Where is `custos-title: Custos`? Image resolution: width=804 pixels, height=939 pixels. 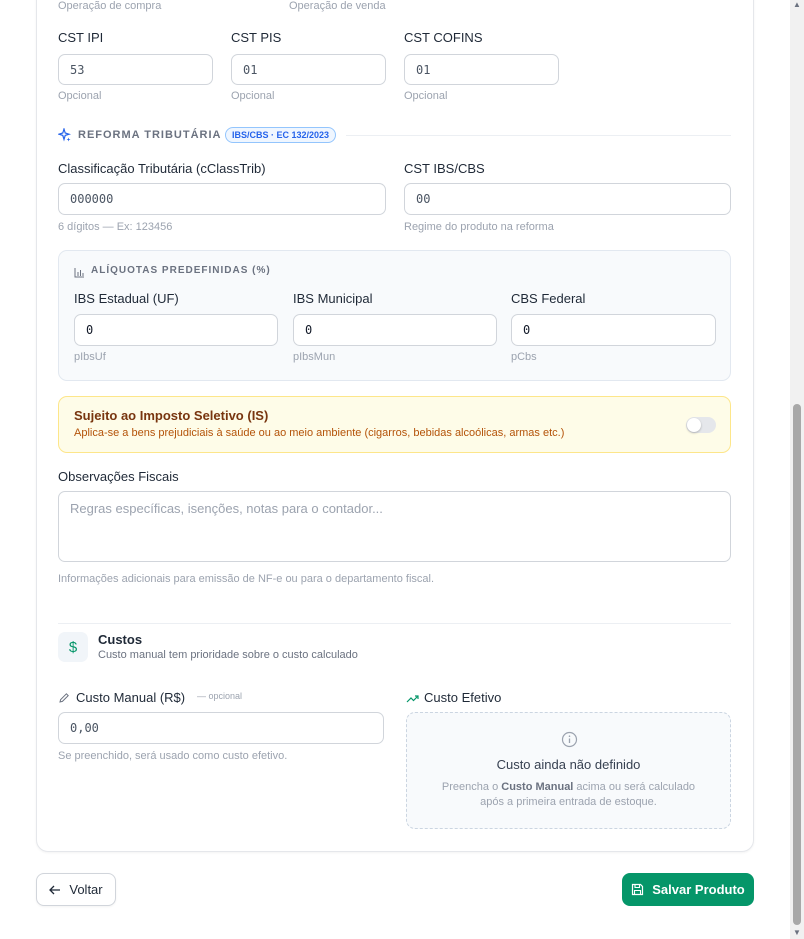 custos-title: Custos is located at coordinates (120, 639).